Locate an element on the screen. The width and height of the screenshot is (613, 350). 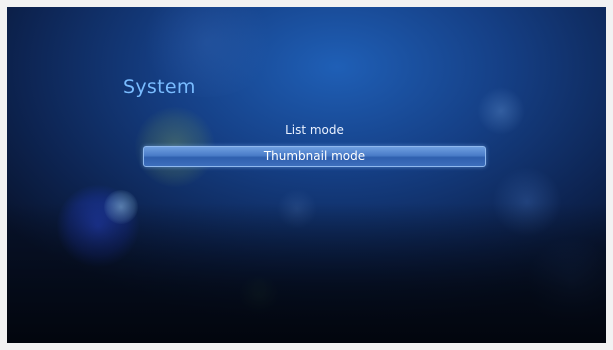
menu-item-list-mode: List mode is located at coordinates (314, 130).